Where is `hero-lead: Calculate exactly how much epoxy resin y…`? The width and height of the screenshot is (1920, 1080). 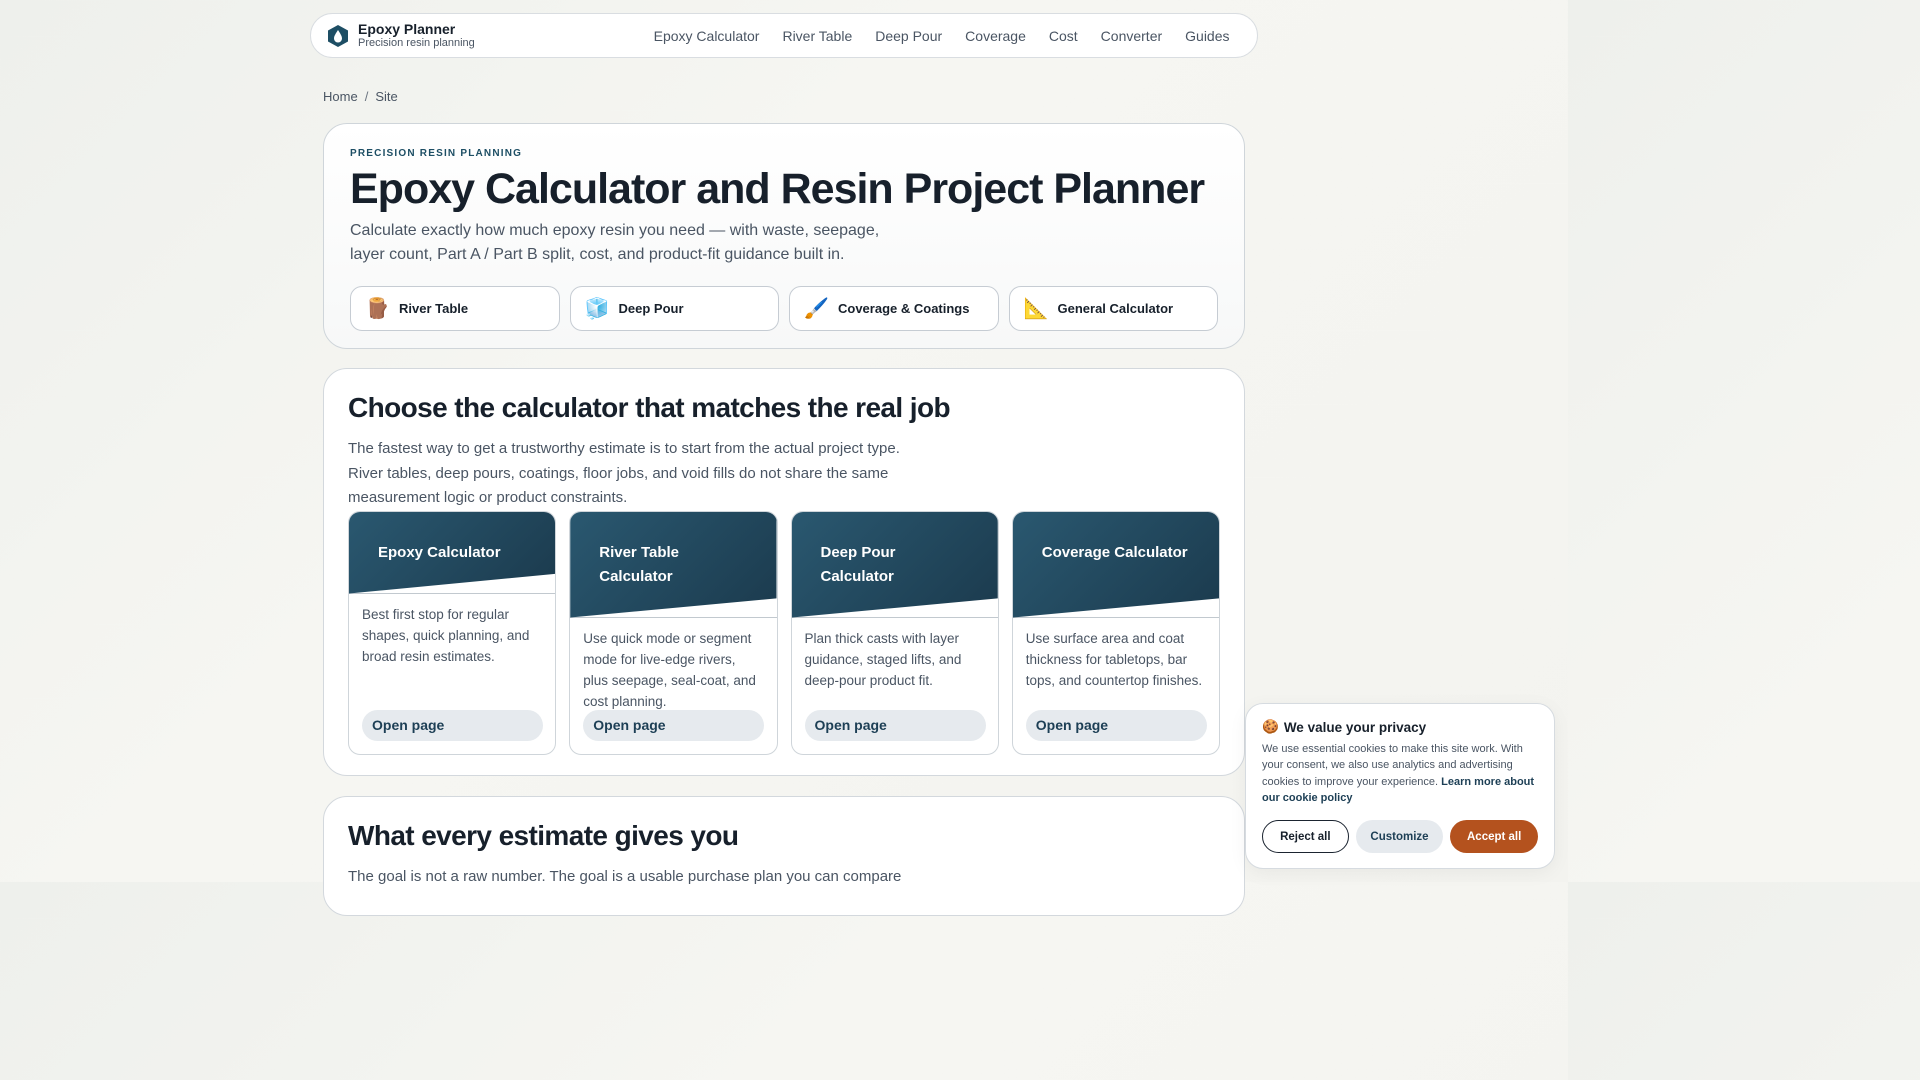
hero-lead: Calculate exactly how much epoxy resin y… is located at coordinates (615, 242).